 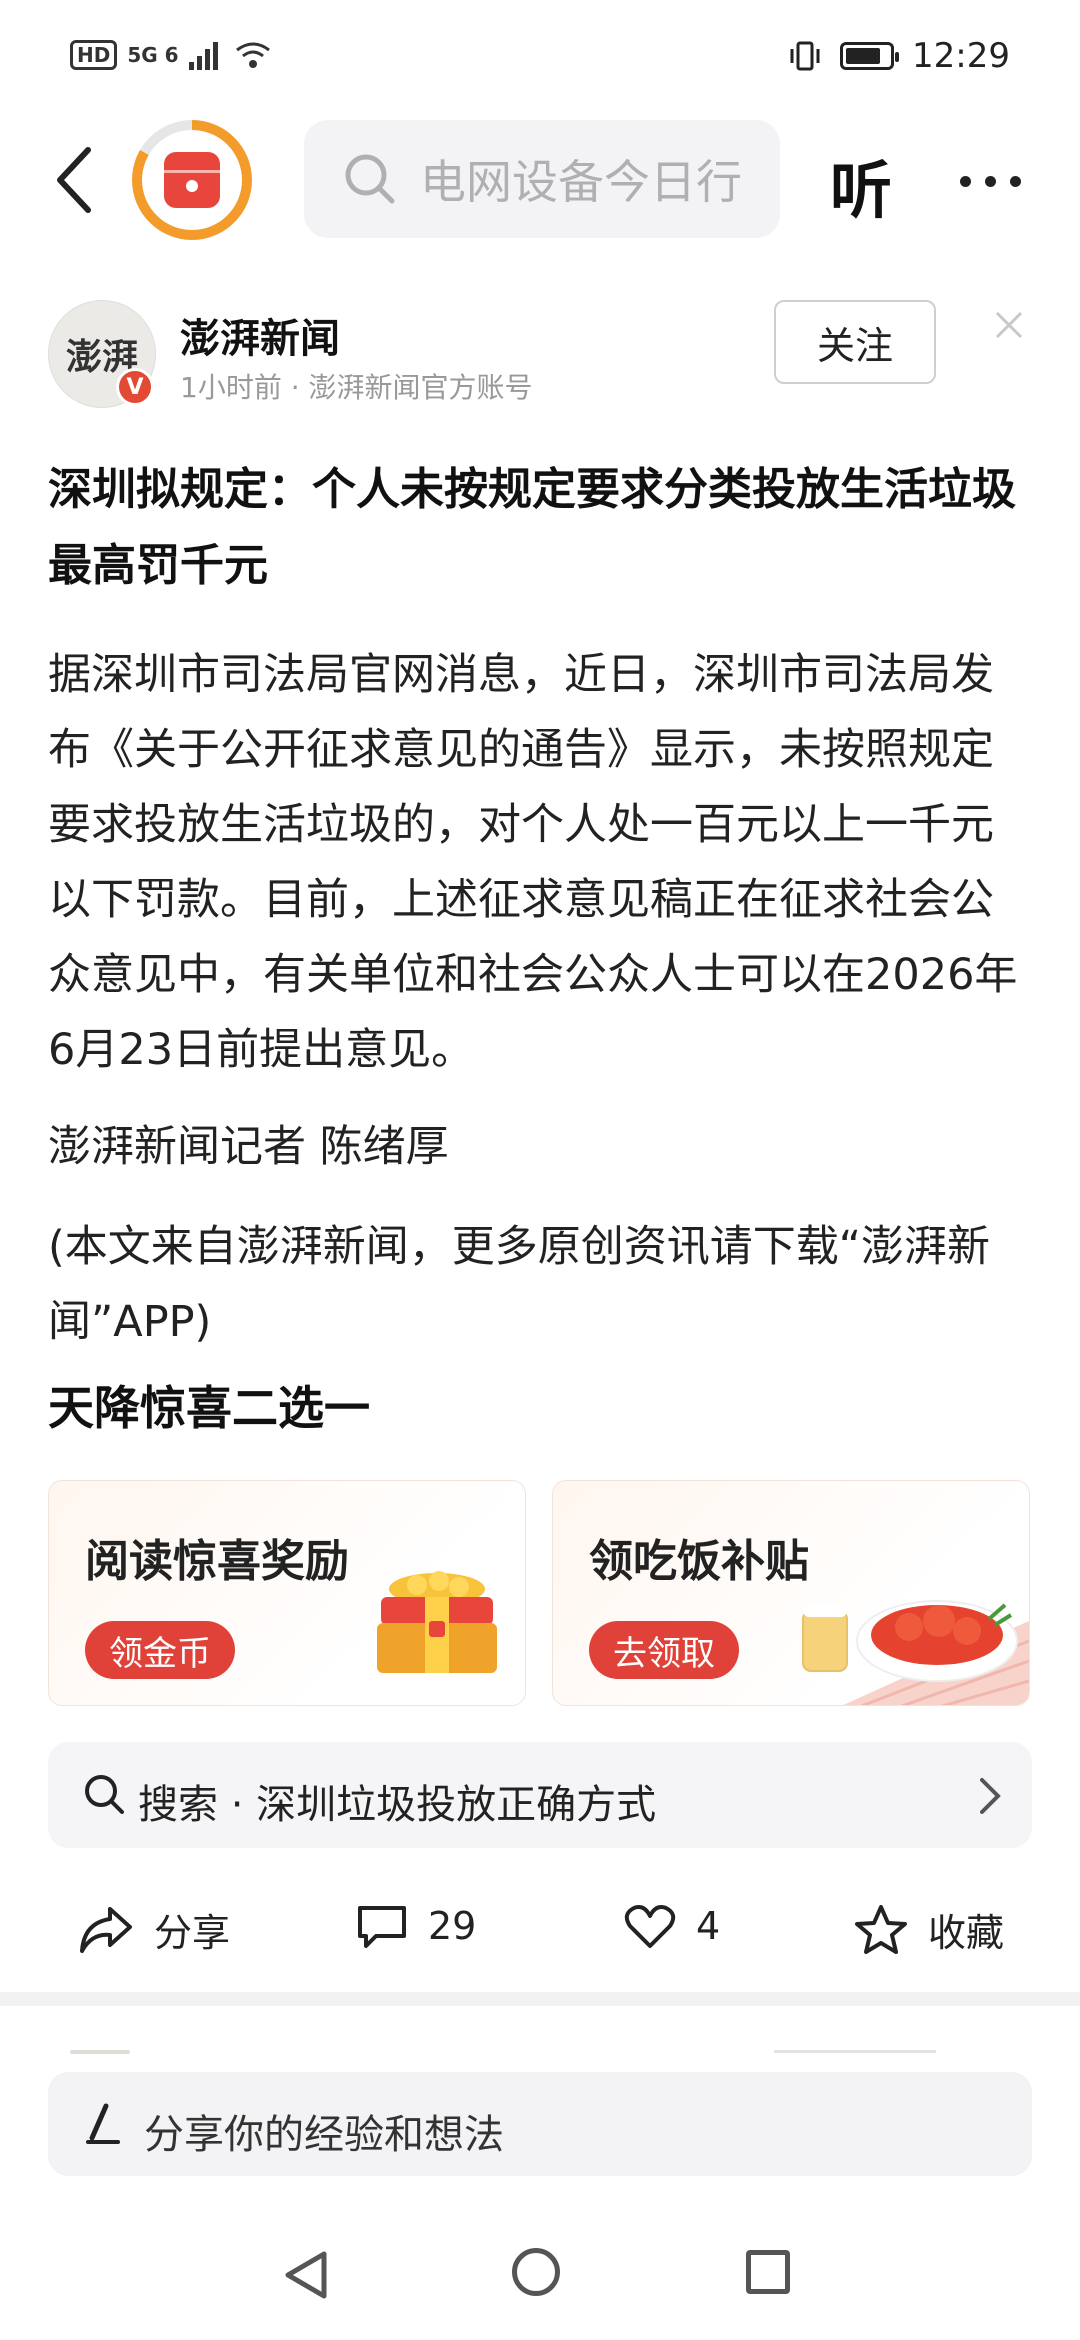 I want to click on listen-button: 听, so click(x=861, y=185).